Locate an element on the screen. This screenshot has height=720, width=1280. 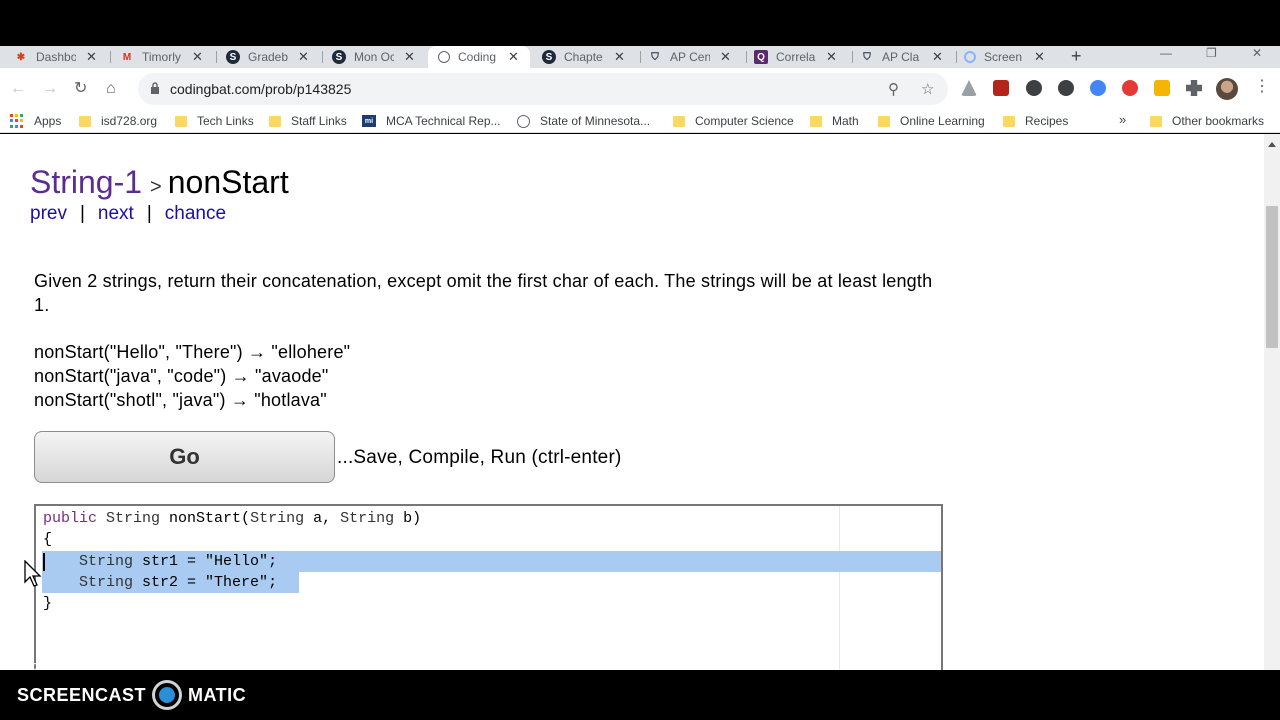
tab-ap-classroom: ⛉ AP Cla ✕ is located at coordinates (905, 57).